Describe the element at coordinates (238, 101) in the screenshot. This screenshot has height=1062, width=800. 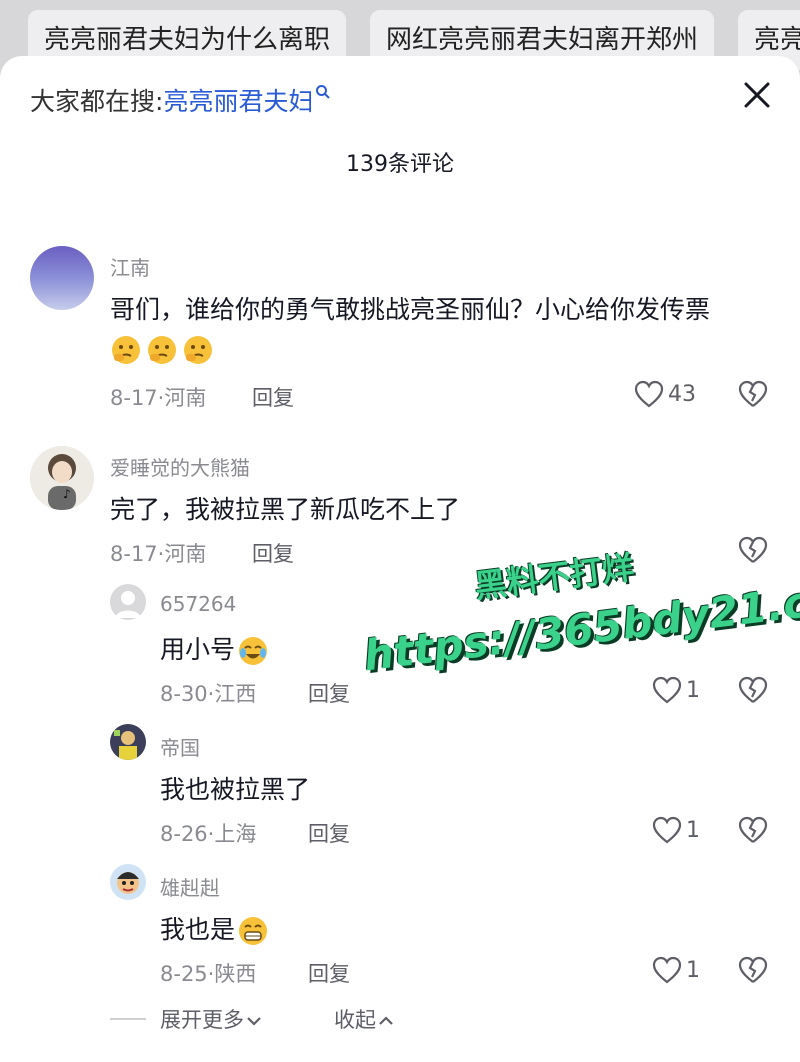
I see `search-keyword-link: 亮亮丽君夫妇` at that location.